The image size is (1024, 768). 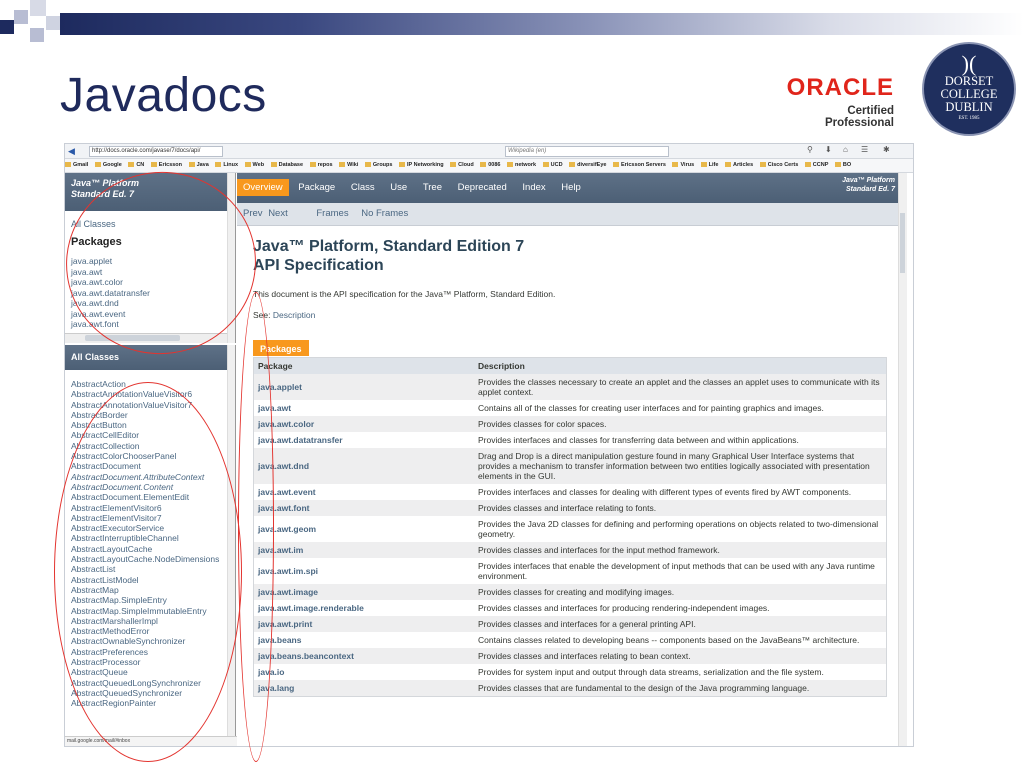 I want to click on class-link: AbstractListModel, so click(x=153, y=580).